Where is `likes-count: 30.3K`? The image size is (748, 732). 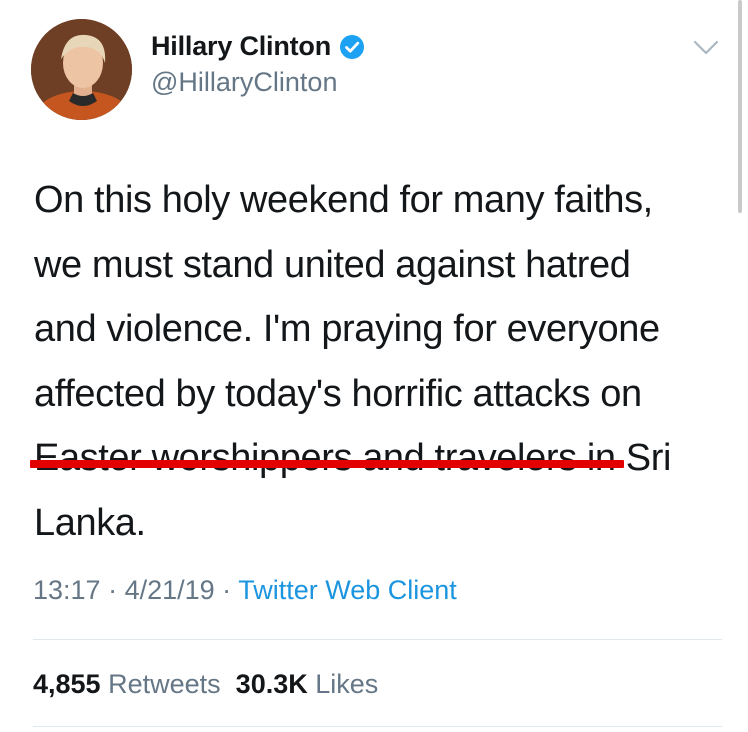 likes-count: 30.3K is located at coordinates (271, 684).